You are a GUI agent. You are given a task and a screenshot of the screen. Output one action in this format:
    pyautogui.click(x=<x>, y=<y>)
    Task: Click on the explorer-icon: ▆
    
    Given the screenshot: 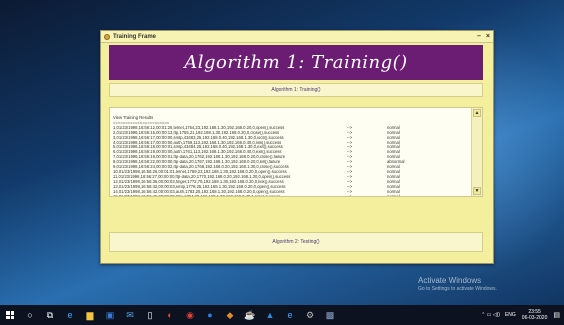 What is the action you would take?
    pyautogui.click(x=90, y=315)
    